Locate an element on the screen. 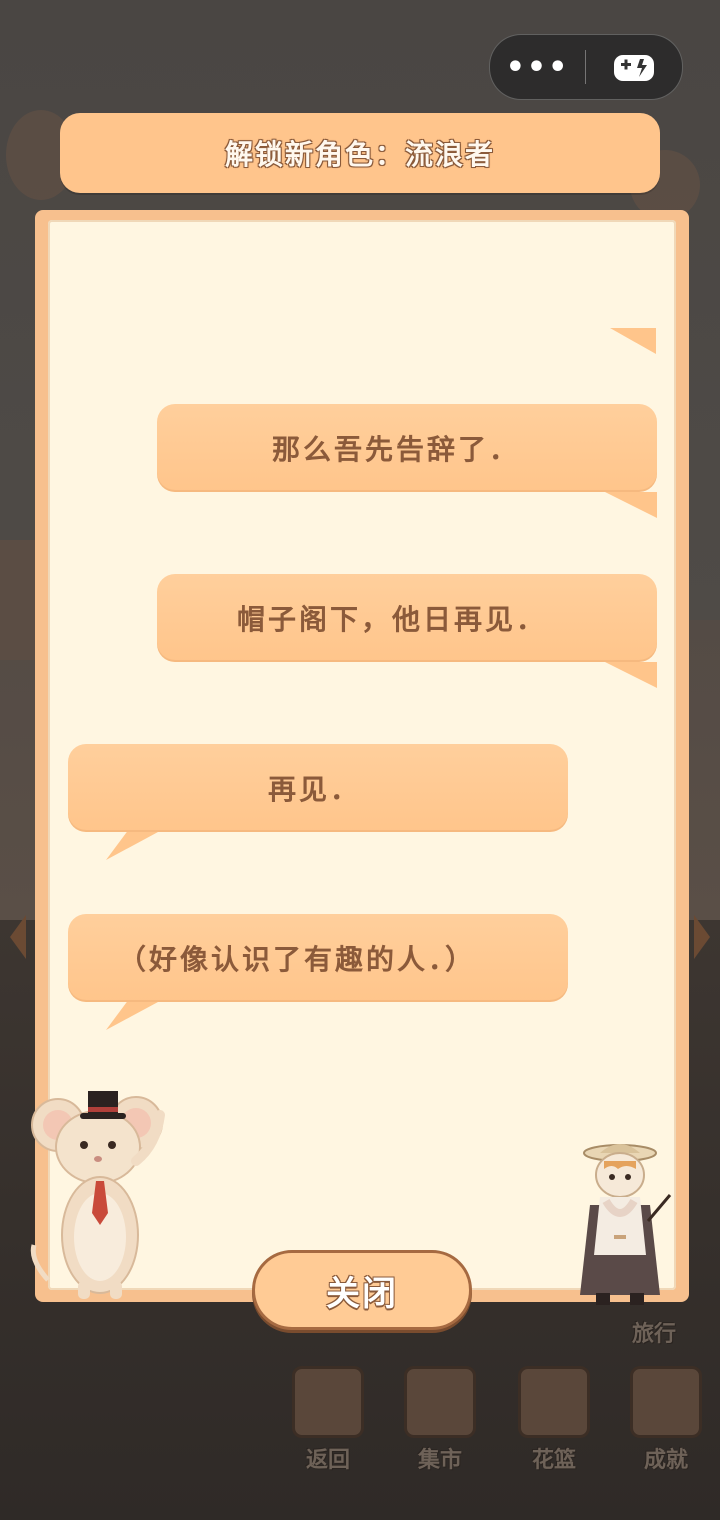 The image size is (720, 1520). nav-achievements: 成就 is located at coordinates (666, 1421).